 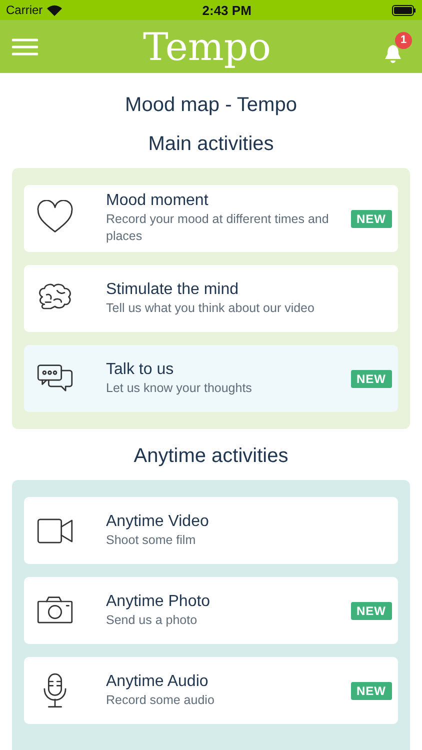 What do you see at coordinates (158, 201) in the screenshot?
I see `activity-title: Mood moment` at bounding box center [158, 201].